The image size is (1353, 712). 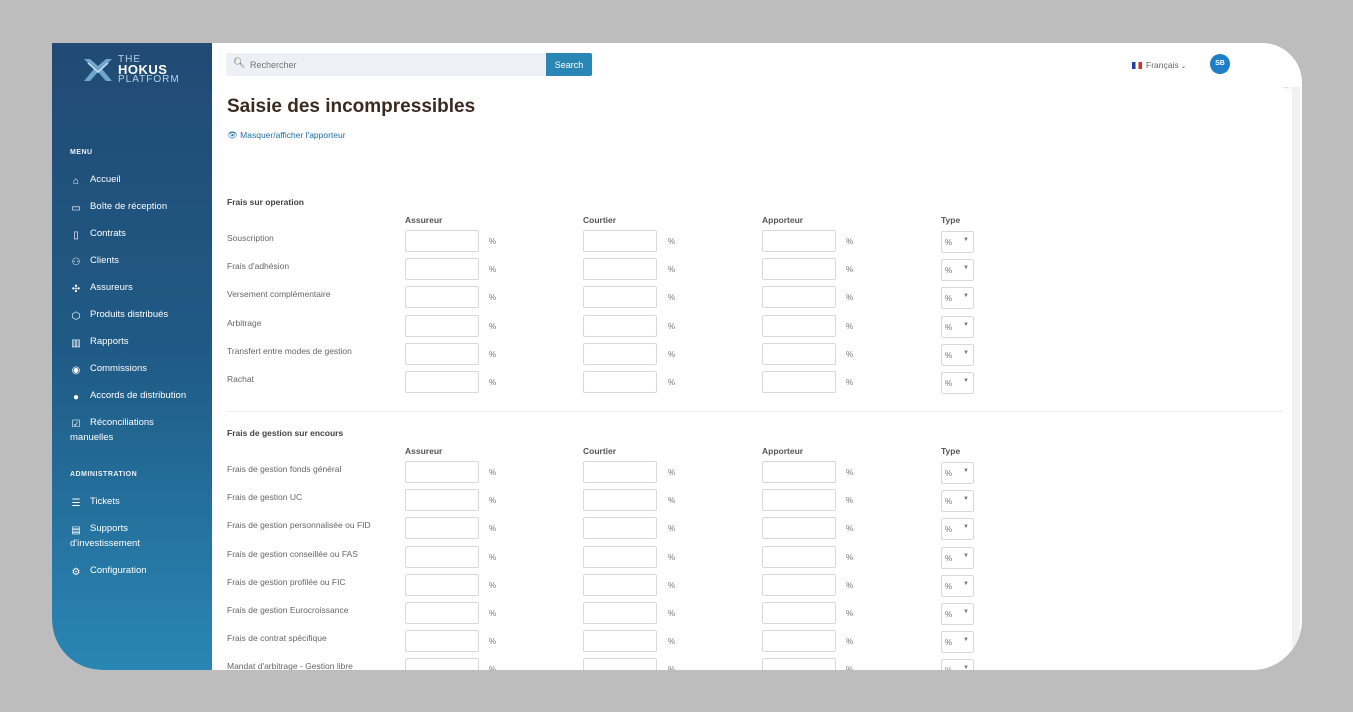 I want to click on sidebar-item-produits: ⬡ Produits distribués, so click(x=140, y=314).